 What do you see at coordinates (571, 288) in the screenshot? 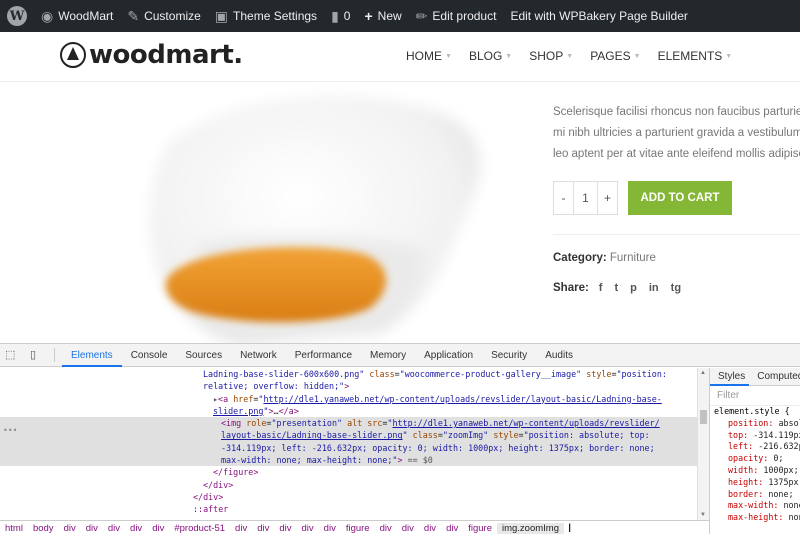
I see `share-label: Share:` at bounding box center [571, 288].